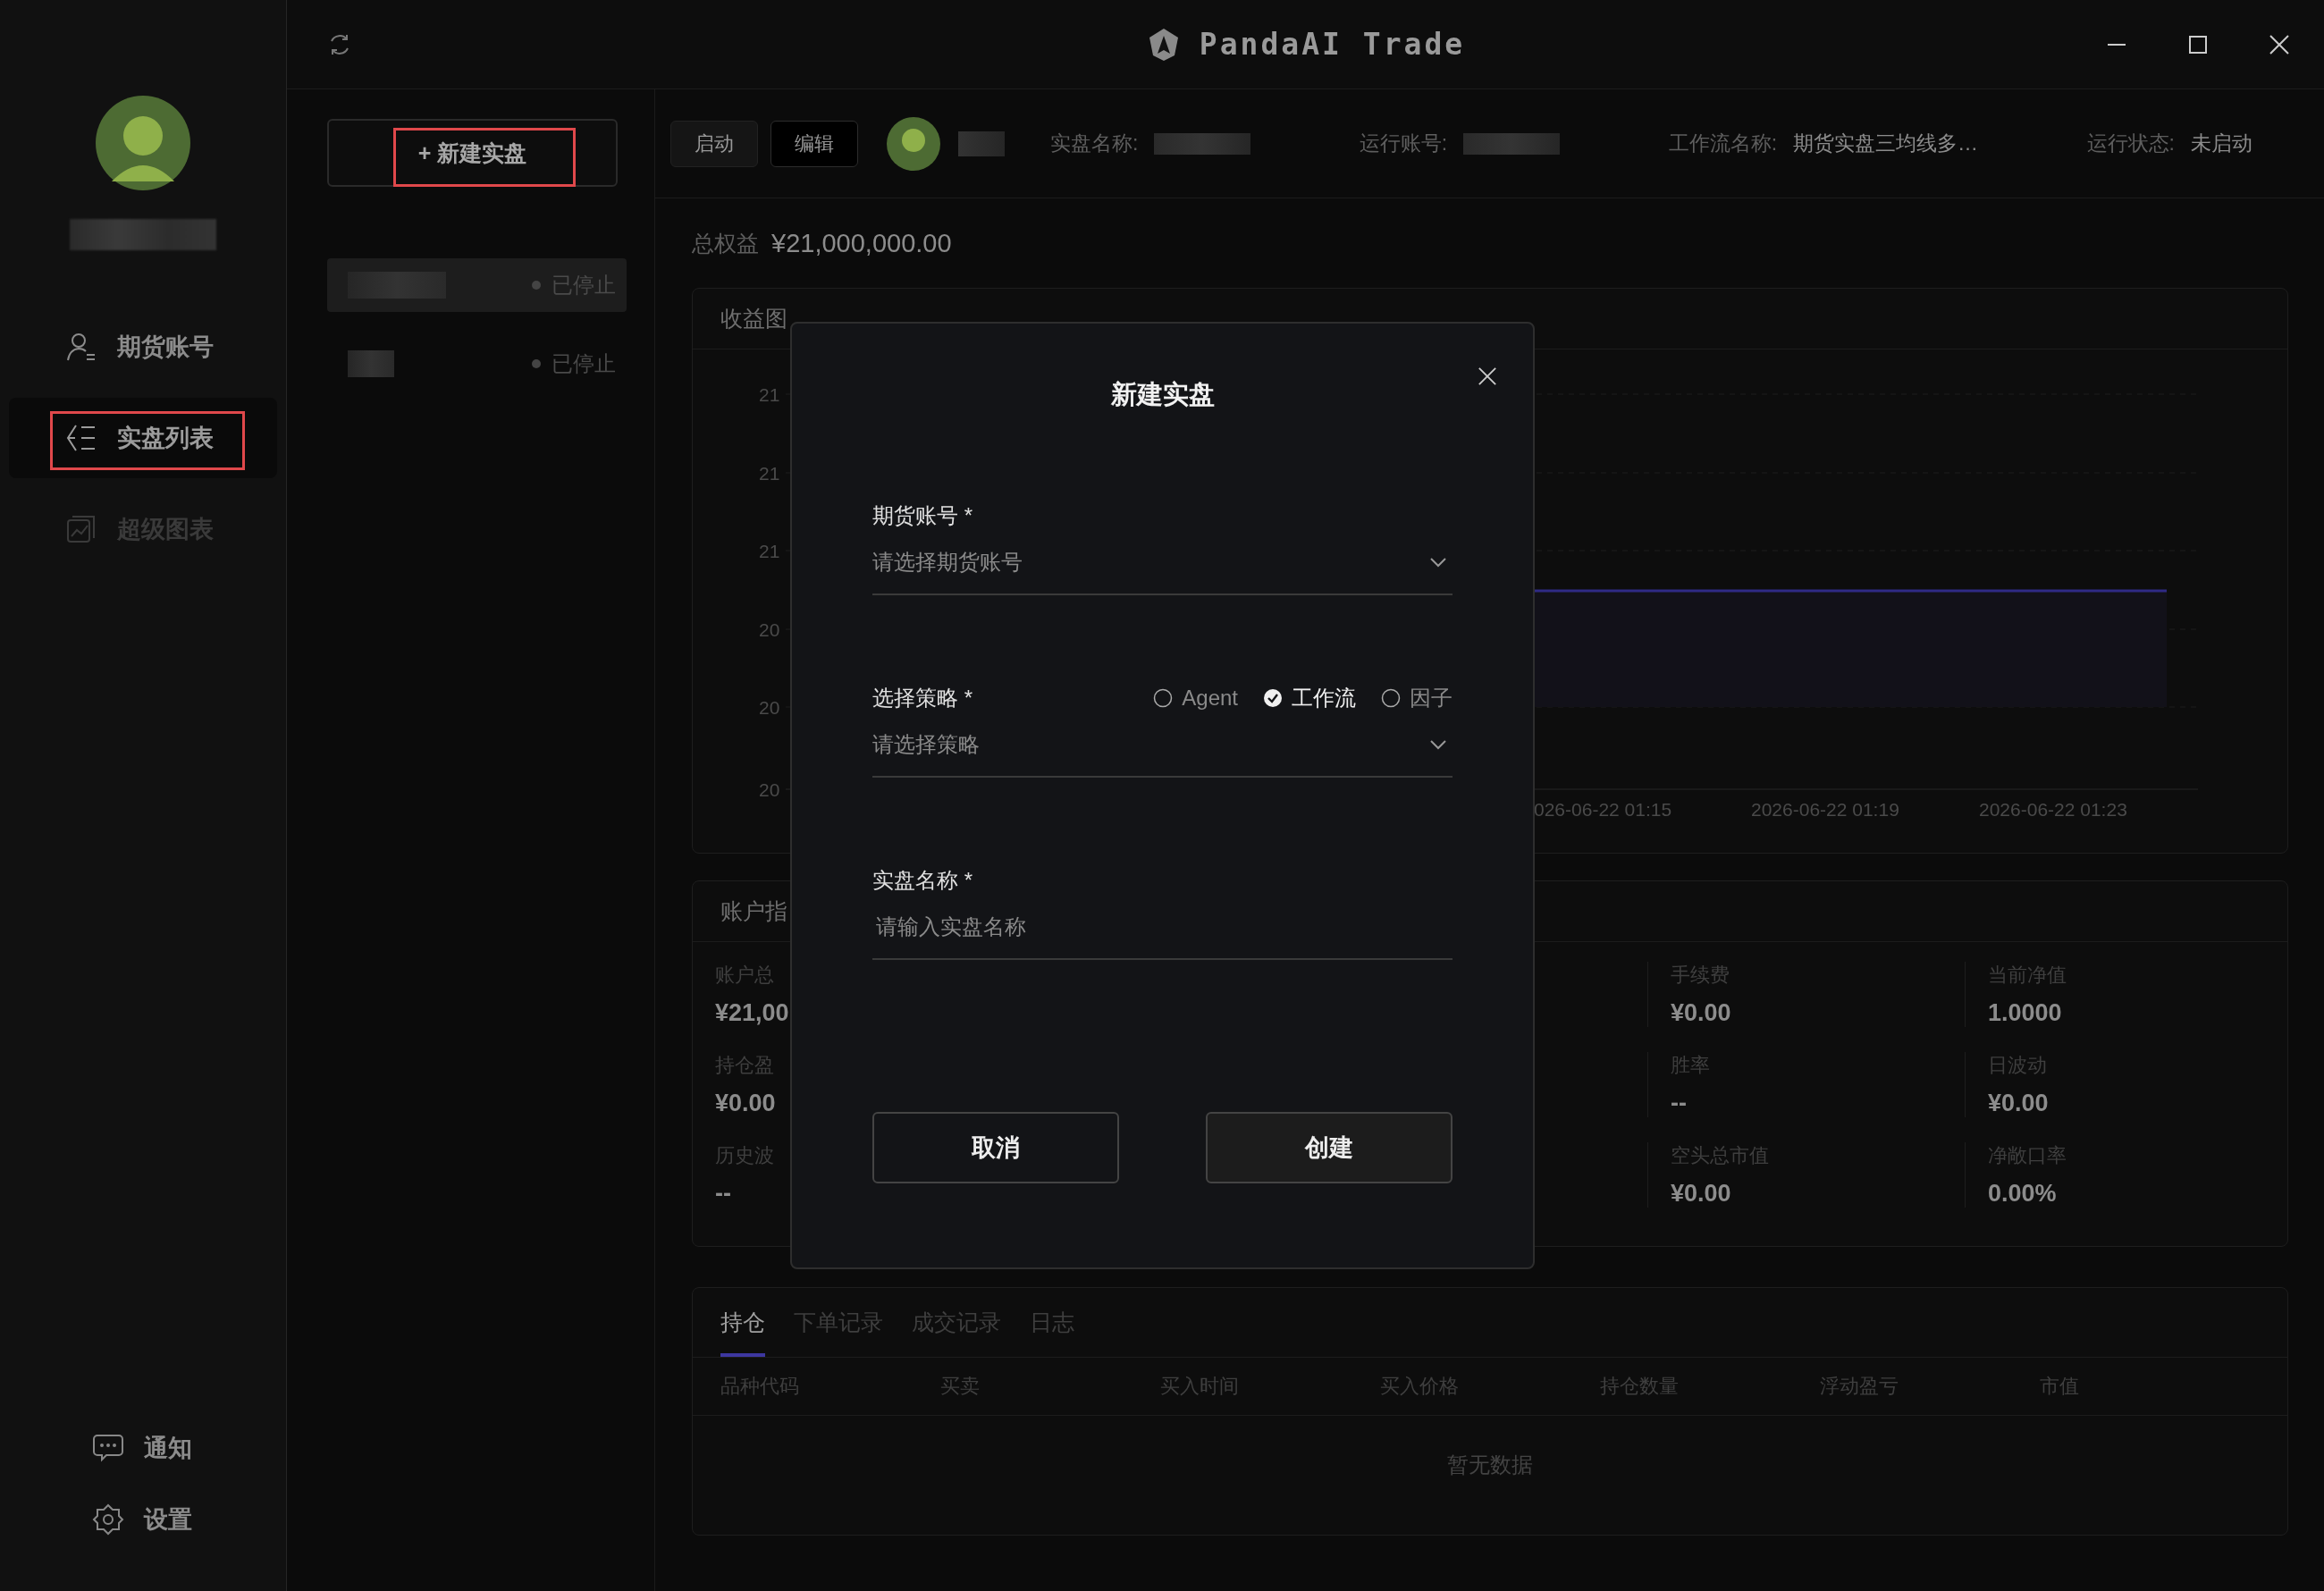 This screenshot has width=2324, height=1591. I want to click on settings-icon, so click(108, 1519).